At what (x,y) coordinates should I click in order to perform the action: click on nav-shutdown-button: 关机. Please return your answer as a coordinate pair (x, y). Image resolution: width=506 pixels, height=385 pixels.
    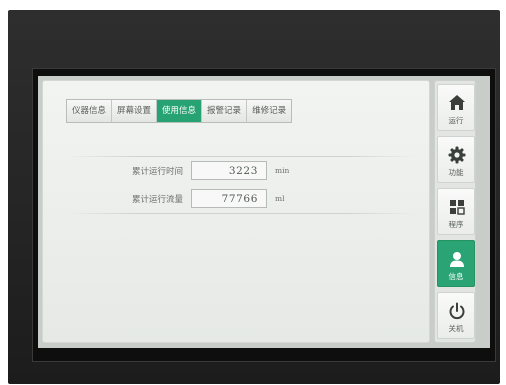
    Looking at the image, I should click on (456, 315).